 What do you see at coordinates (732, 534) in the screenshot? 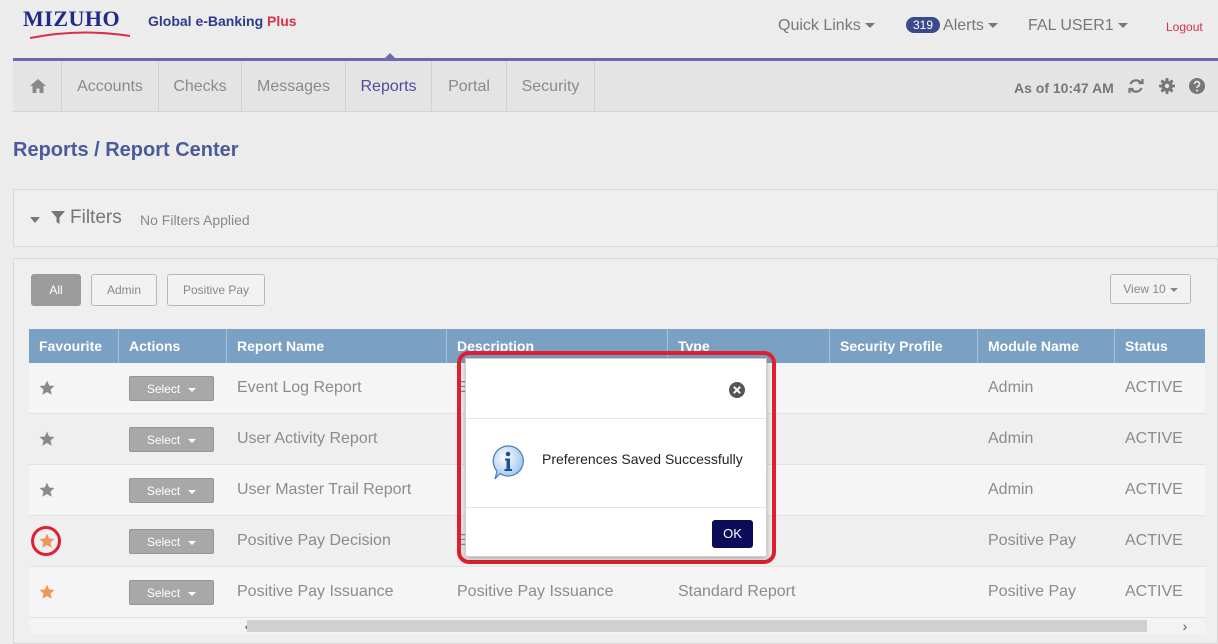
I see `ok-button: OK` at bounding box center [732, 534].